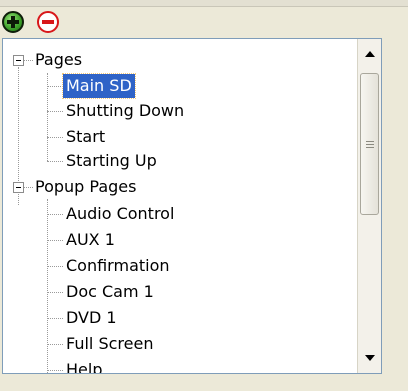  I want to click on tree-item-label: DVD 1, so click(91, 317).